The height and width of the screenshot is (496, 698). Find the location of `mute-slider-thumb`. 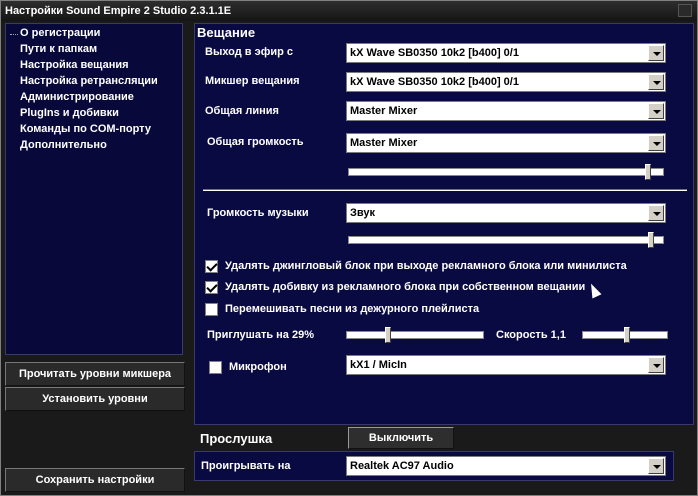

mute-slider-thumb is located at coordinates (388, 335).